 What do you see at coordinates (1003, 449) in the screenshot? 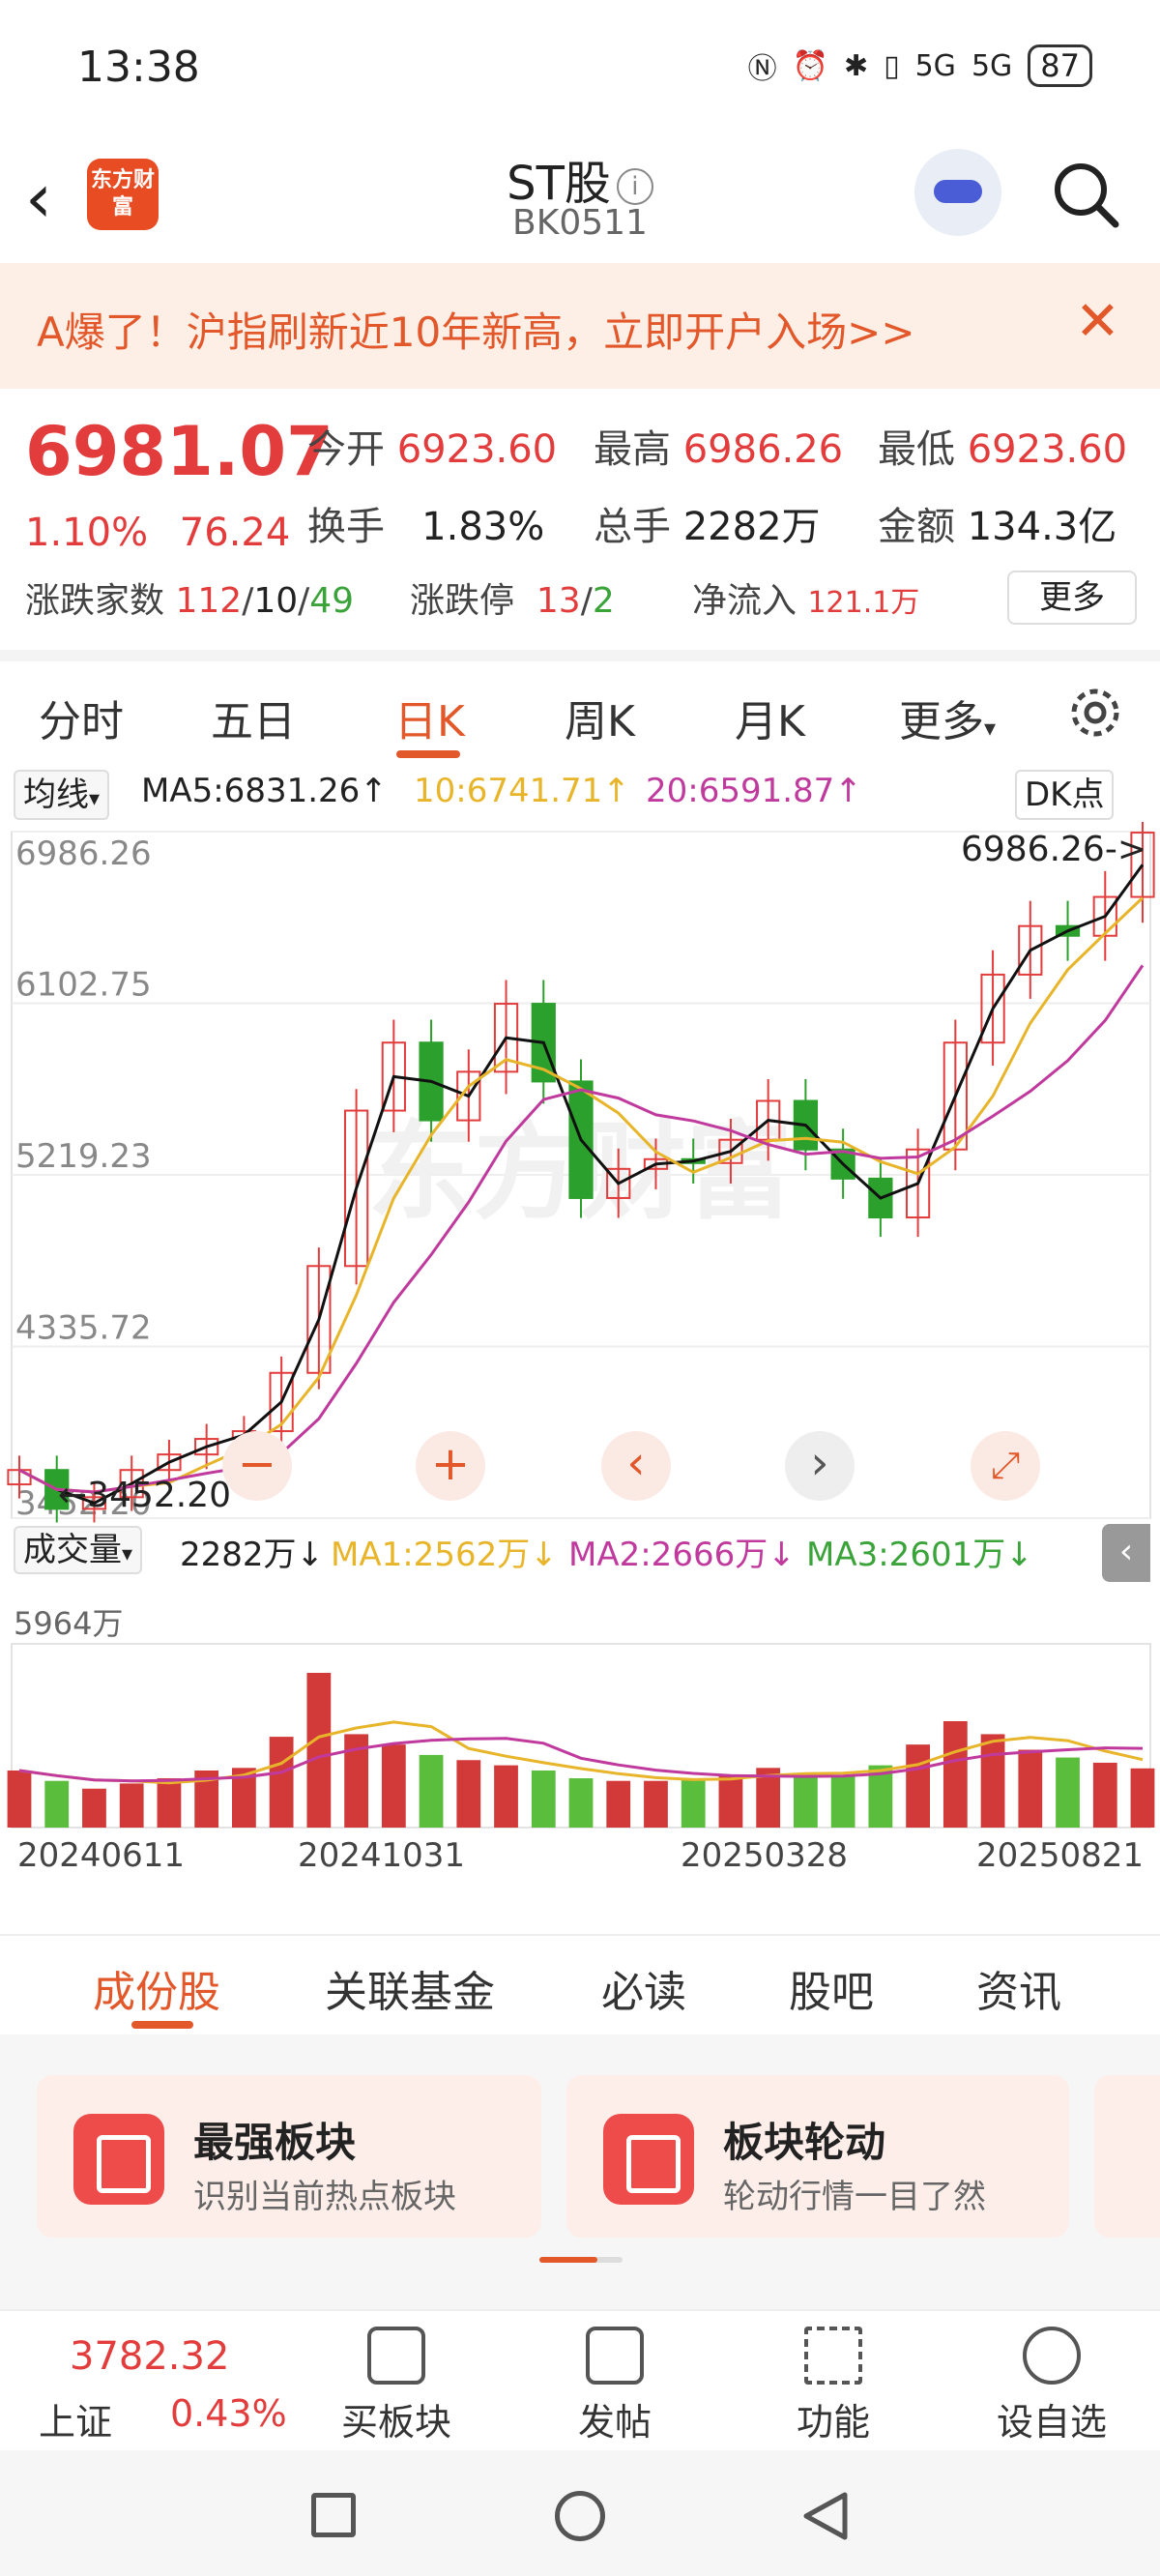
I see `low-stat: 最低 6923.60` at bounding box center [1003, 449].